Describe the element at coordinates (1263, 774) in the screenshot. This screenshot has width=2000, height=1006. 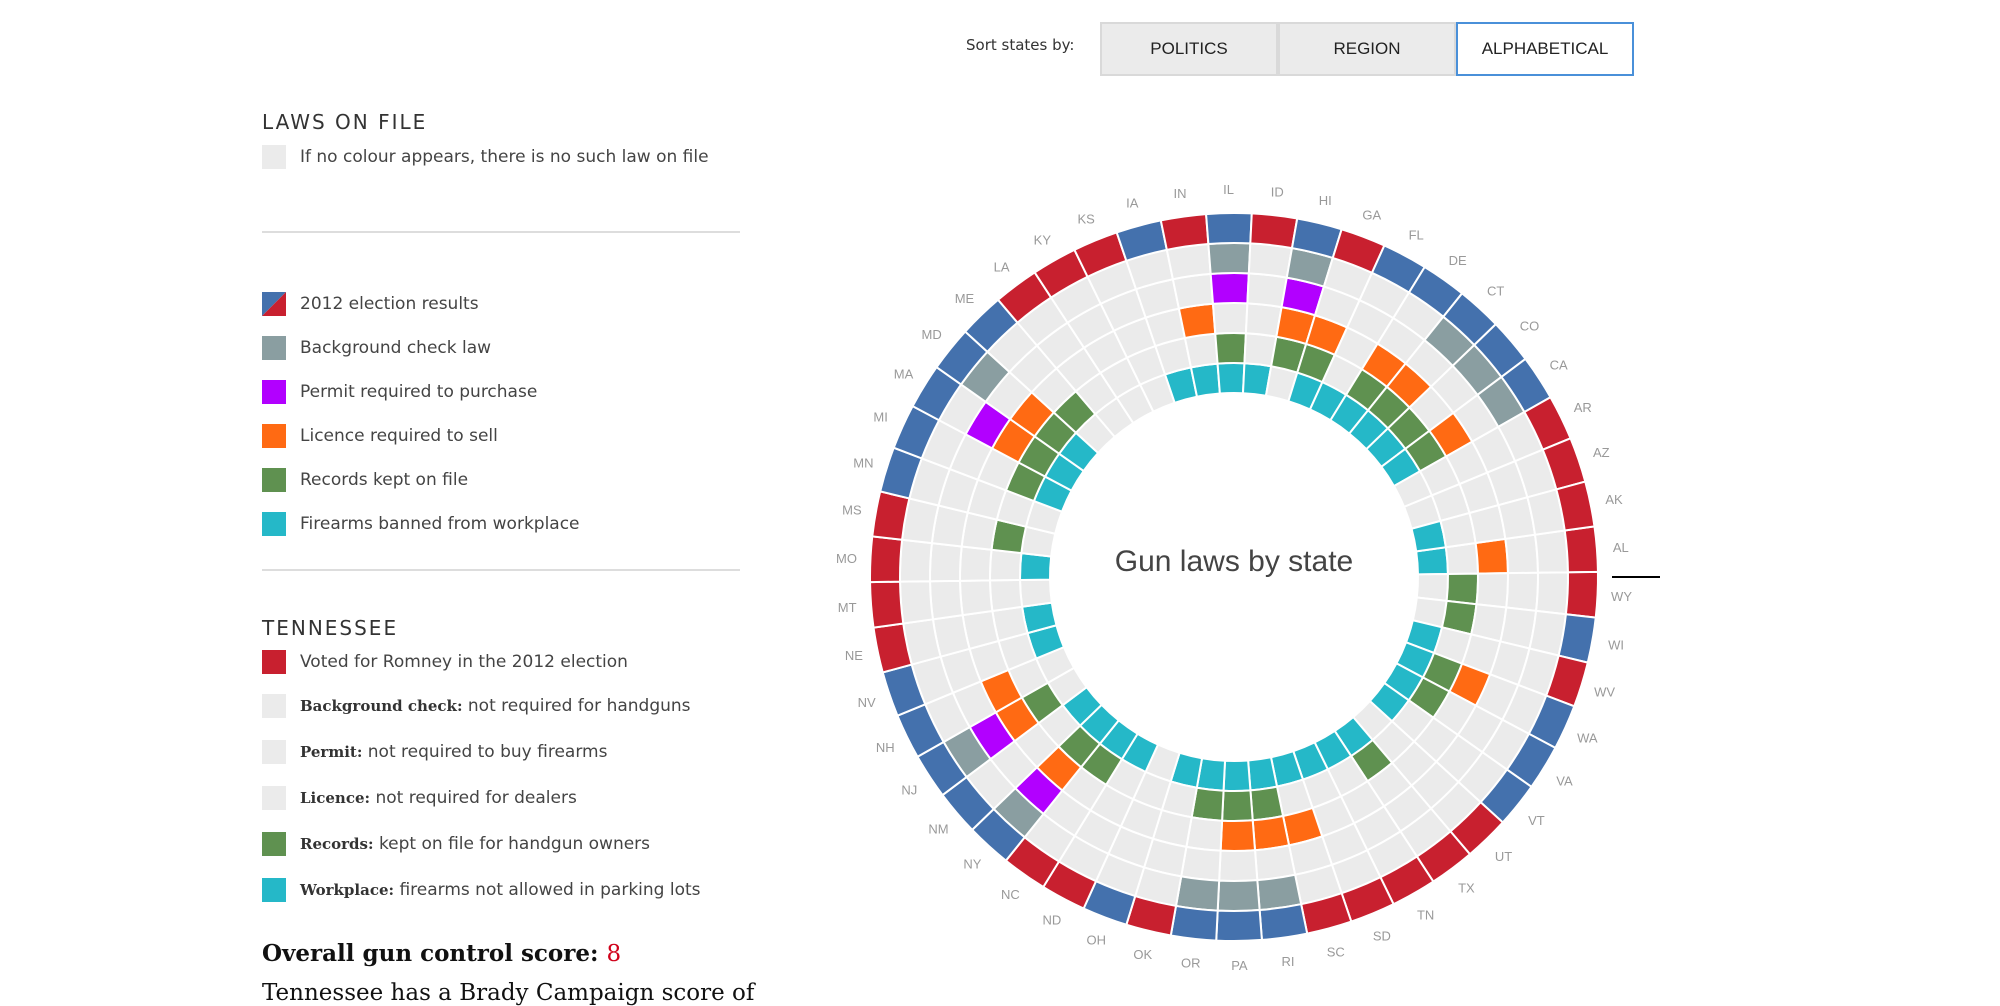
I see `cell-ri-workplace` at that location.